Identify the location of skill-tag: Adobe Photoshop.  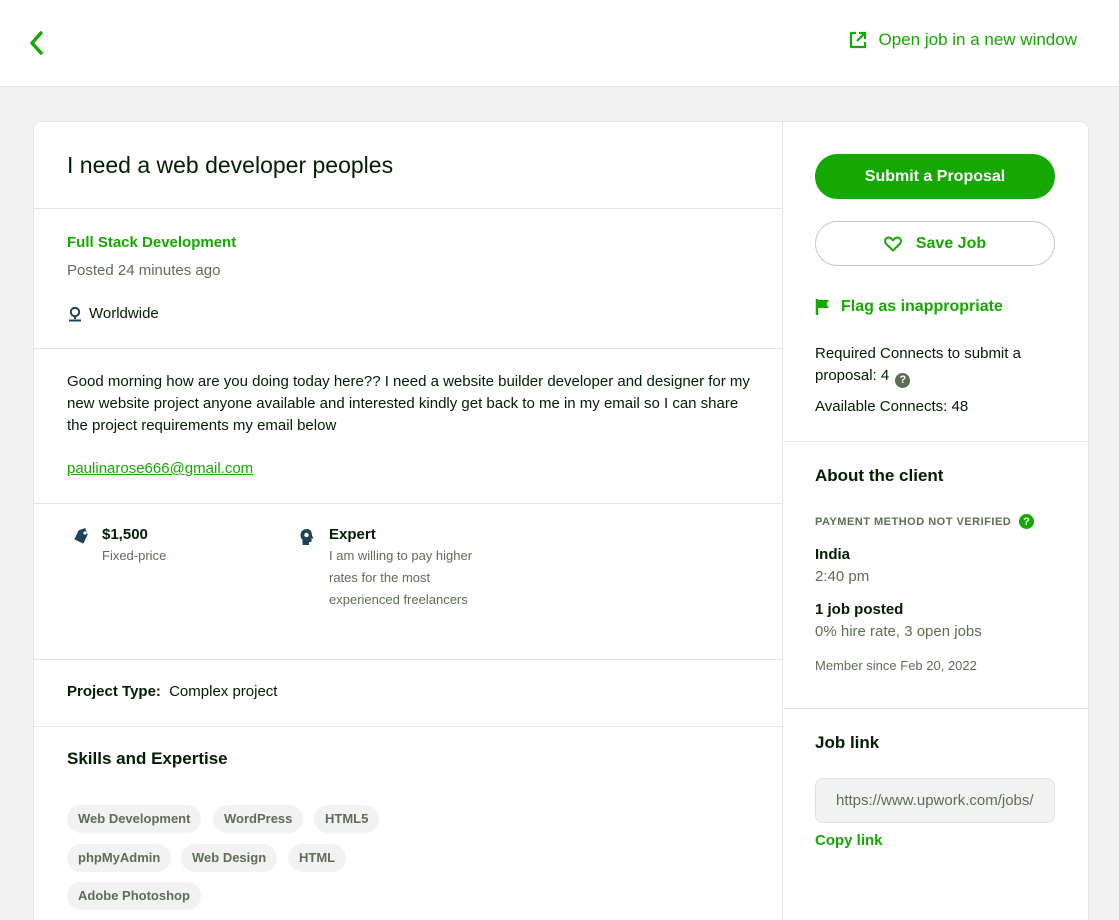
(134, 896).